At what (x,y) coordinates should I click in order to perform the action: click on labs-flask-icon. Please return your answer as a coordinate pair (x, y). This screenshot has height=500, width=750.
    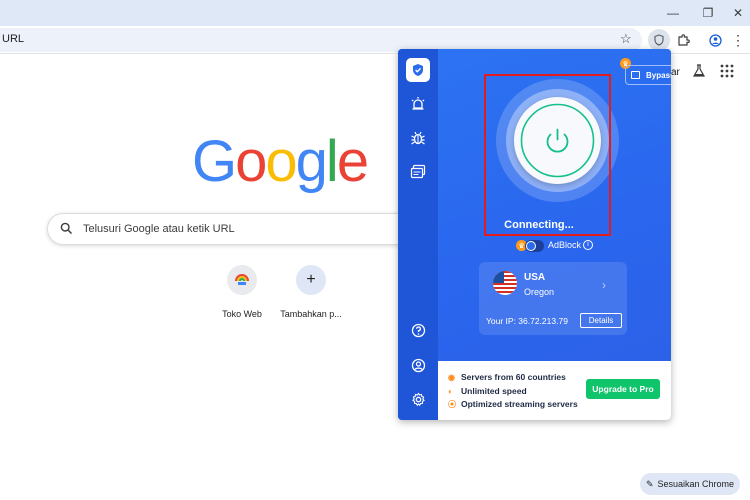
    Looking at the image, I should click on (699, 73).